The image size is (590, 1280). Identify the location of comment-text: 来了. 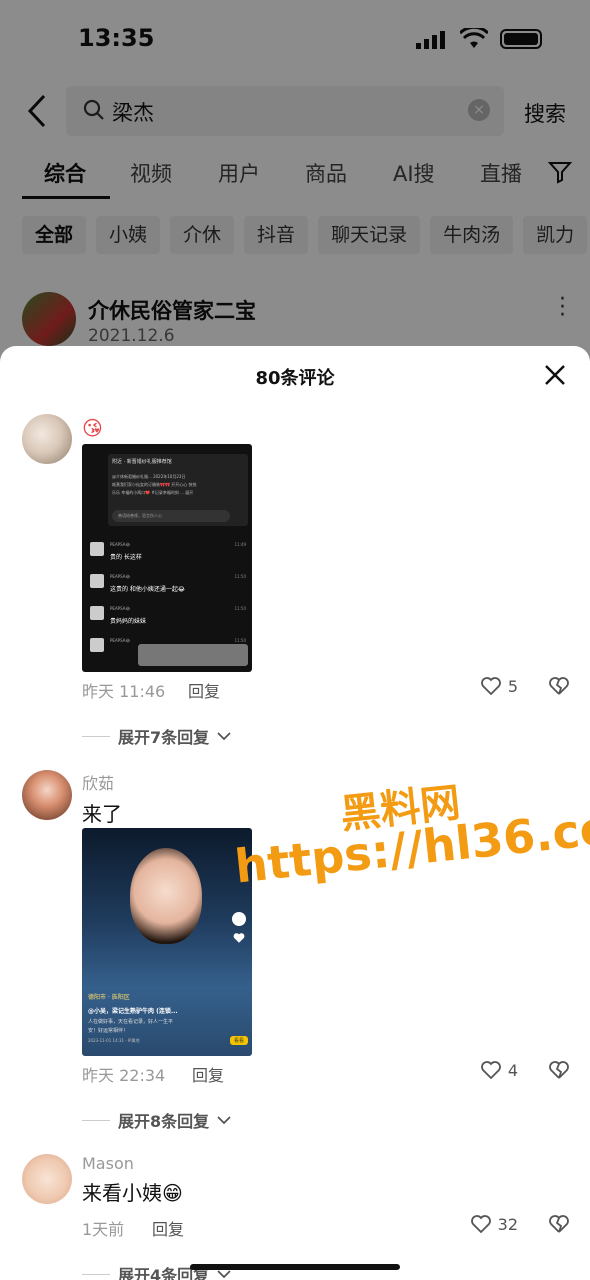
(102, 814).